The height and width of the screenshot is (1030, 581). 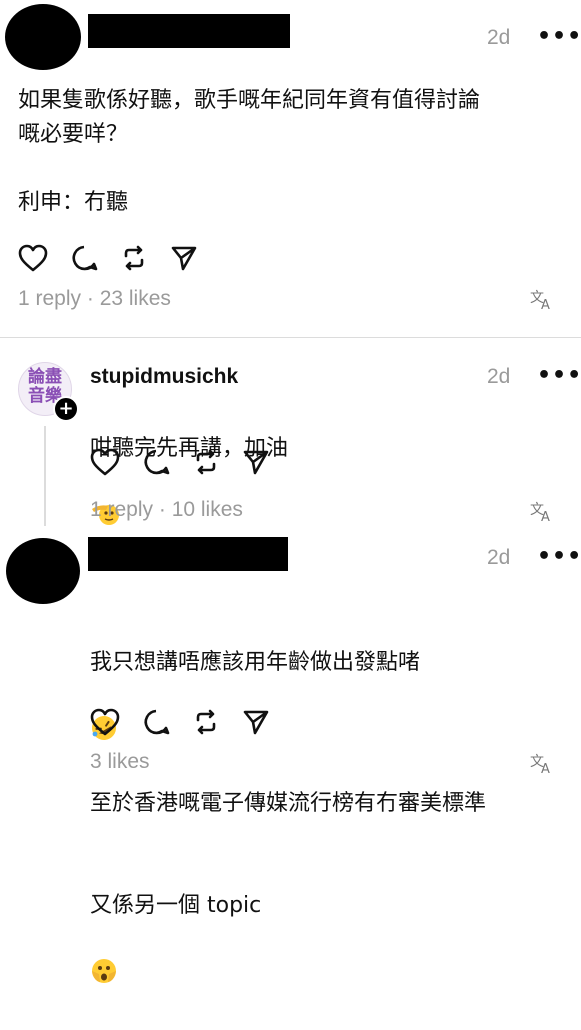 What do you see at coordinates (249, 151) in the screenshot?
I see `post-text: 如果隻歌係好聽，歌手嘅年紀同年資有值得討論 嘅必要咩？ 利申：冇聽` at bounding box center [249, 151].